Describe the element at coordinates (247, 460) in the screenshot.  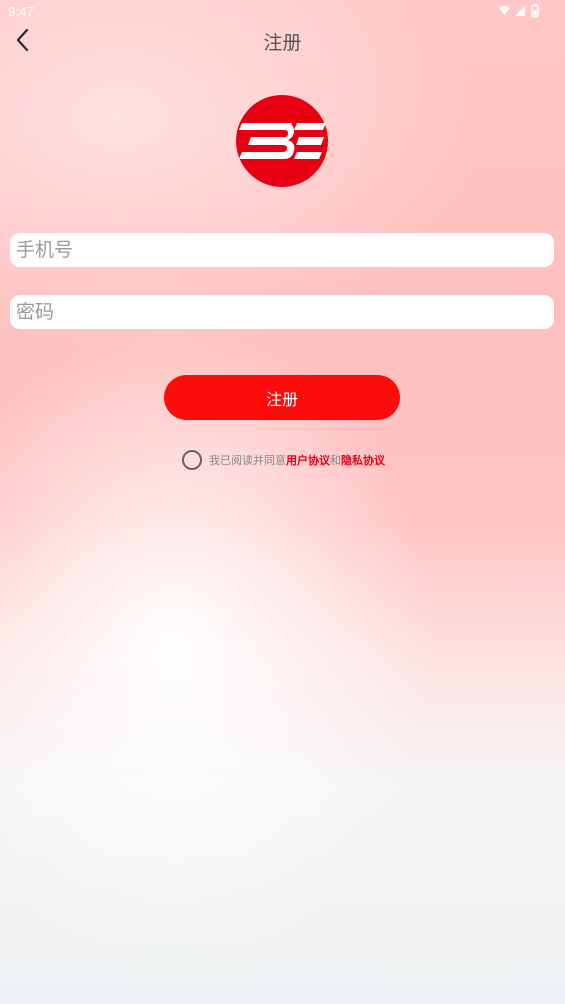
I see `agreement-prefix: 我已阅读并同意` at that location.